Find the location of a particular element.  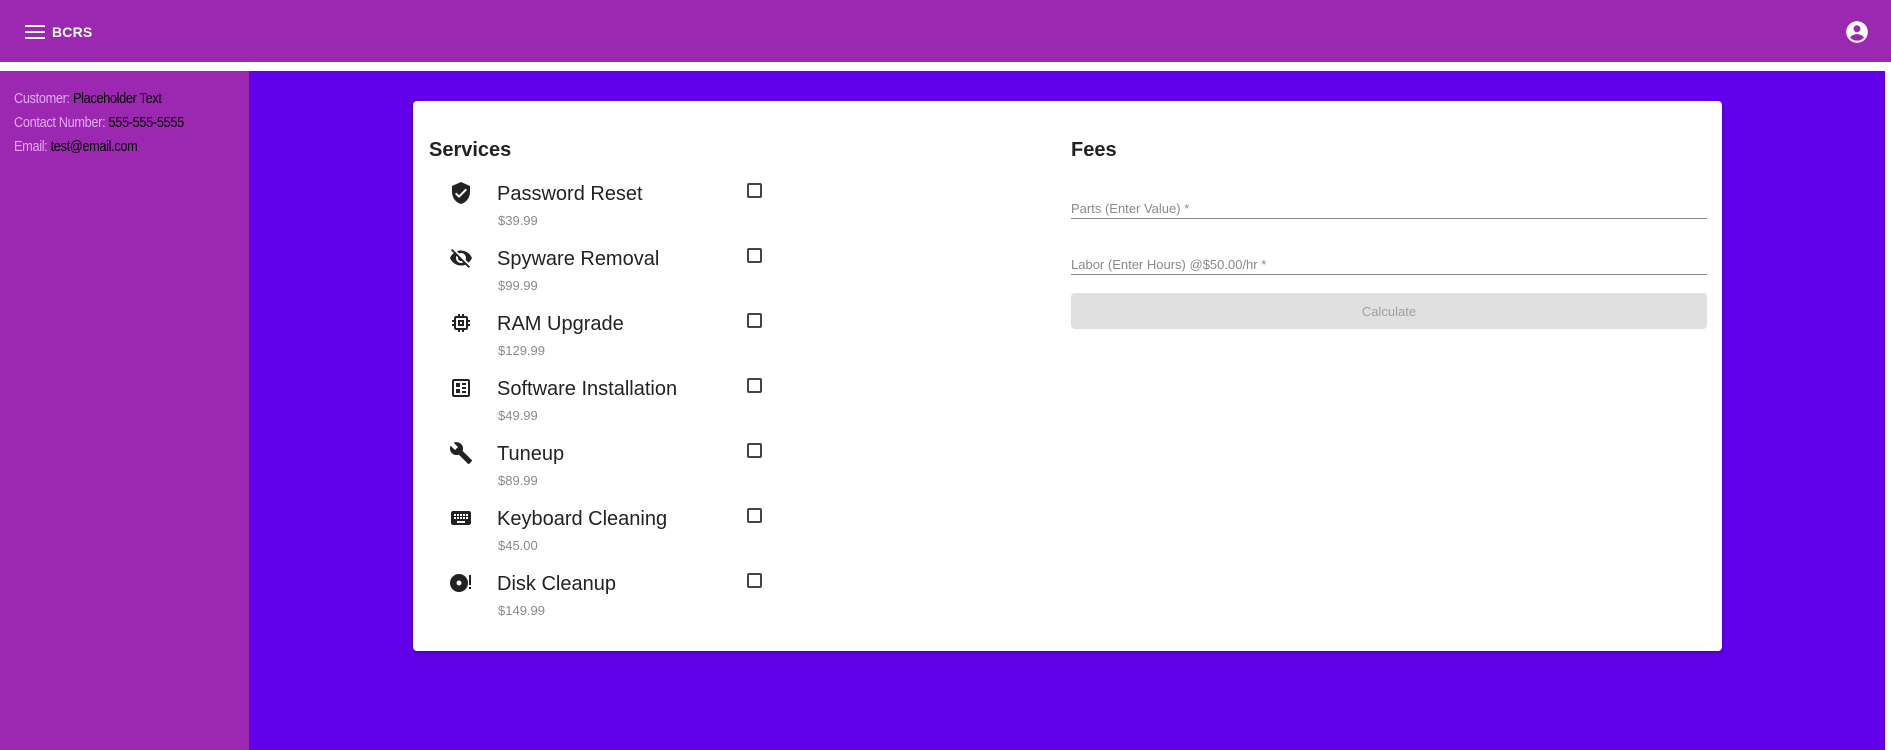

email-label: Email: is located at coordinates (31, 146).